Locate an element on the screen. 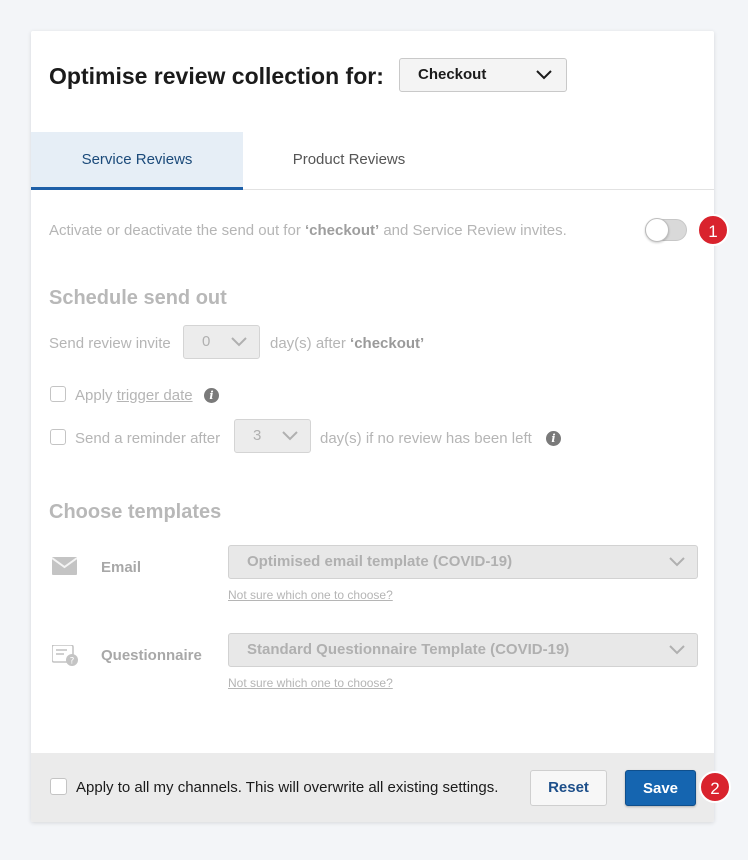  email-template-value: Optimised email template (COVID-19) is located at coordinates (380, 561).